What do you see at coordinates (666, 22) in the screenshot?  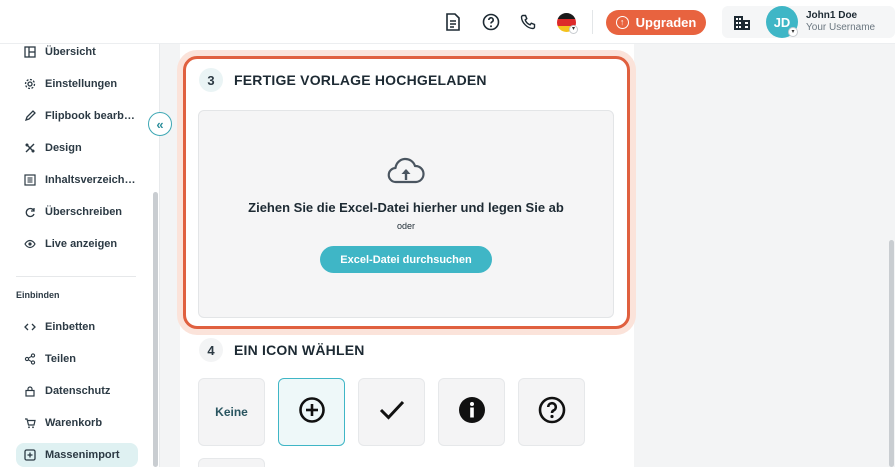 I see `upgrade-label: Upgraden` at bounding box center [666, 22].